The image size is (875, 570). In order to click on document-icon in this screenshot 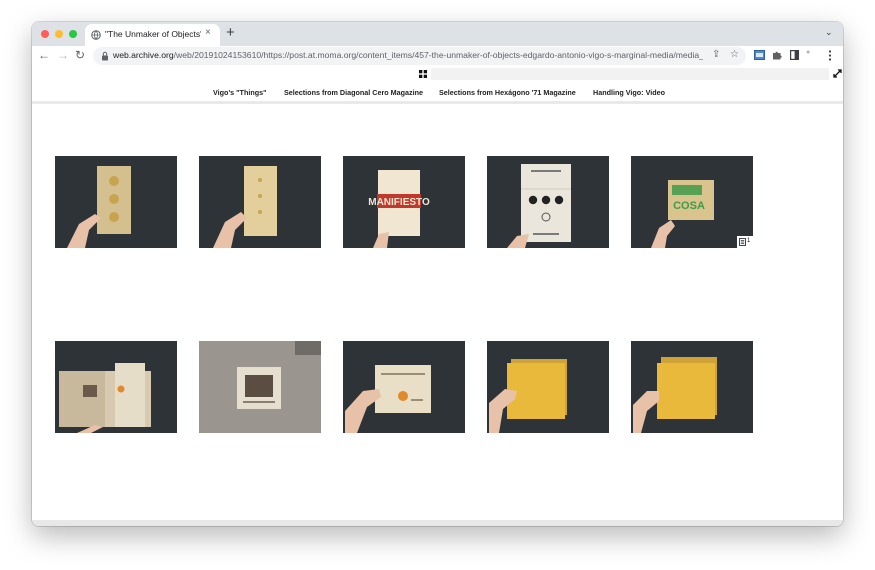, I will do `click(742, 242)`.